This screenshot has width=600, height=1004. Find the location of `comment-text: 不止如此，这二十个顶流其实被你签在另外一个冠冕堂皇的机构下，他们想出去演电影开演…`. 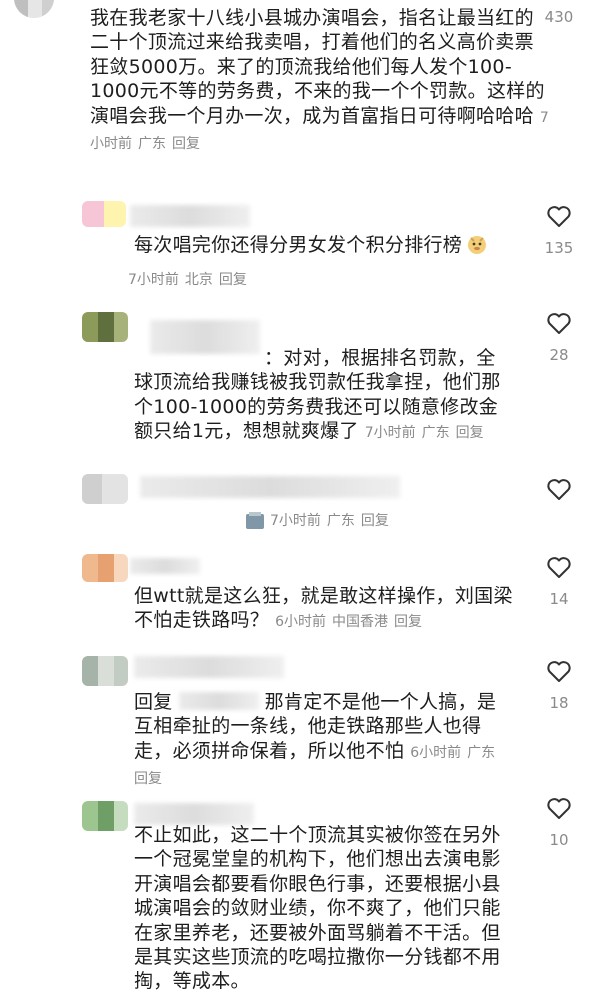

comment-text: 不止如此，这二十个顶流其实被你签在另外一个冠冕堂皇的机构下，他们想出去演电影开演… is located at coordinates (324, 908).